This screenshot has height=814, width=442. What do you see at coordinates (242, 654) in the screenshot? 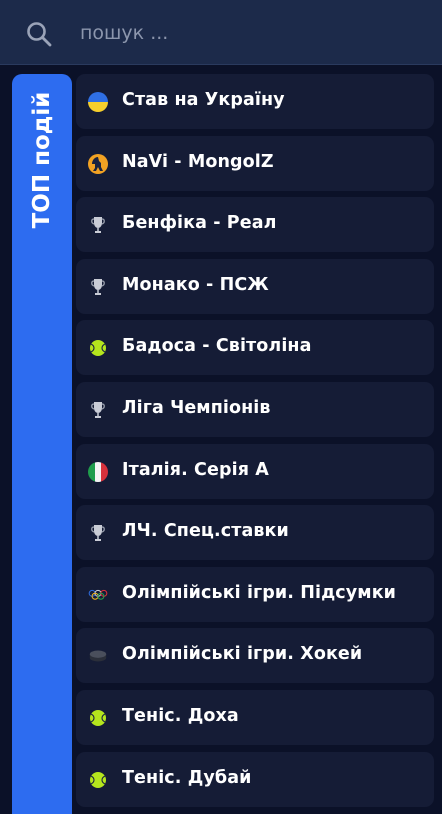
I see `list-item-label: Олімпійські ігри. Хокей` at bounding box center [242, 654].